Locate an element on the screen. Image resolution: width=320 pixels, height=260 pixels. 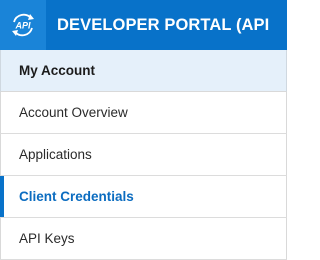
sidebar-item-client-credentials: Client Credentials is located at coordinates (143, 197).